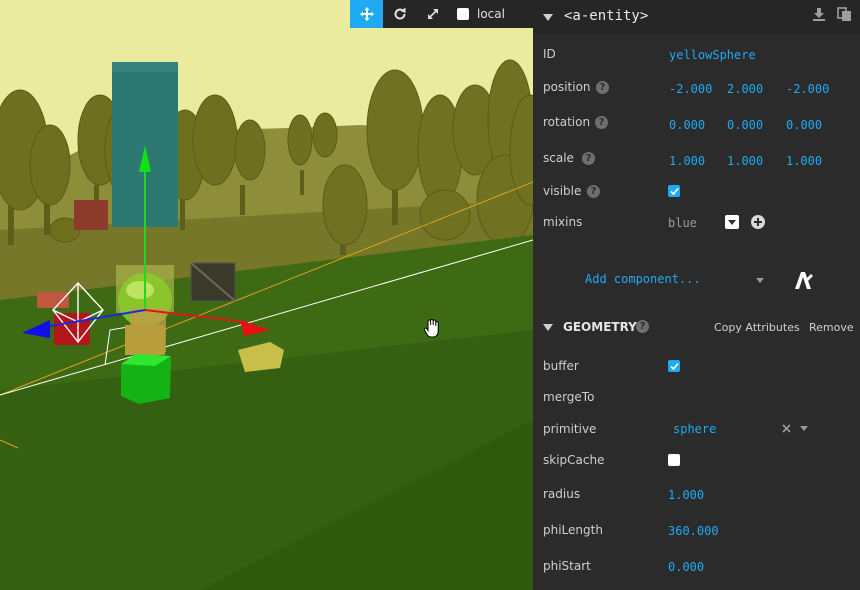 The height and width of the screenshot is (590, 860). Describe the element at coordinates (548, 17) in the screenshot. I see `collapse-caret-icon` at that location.